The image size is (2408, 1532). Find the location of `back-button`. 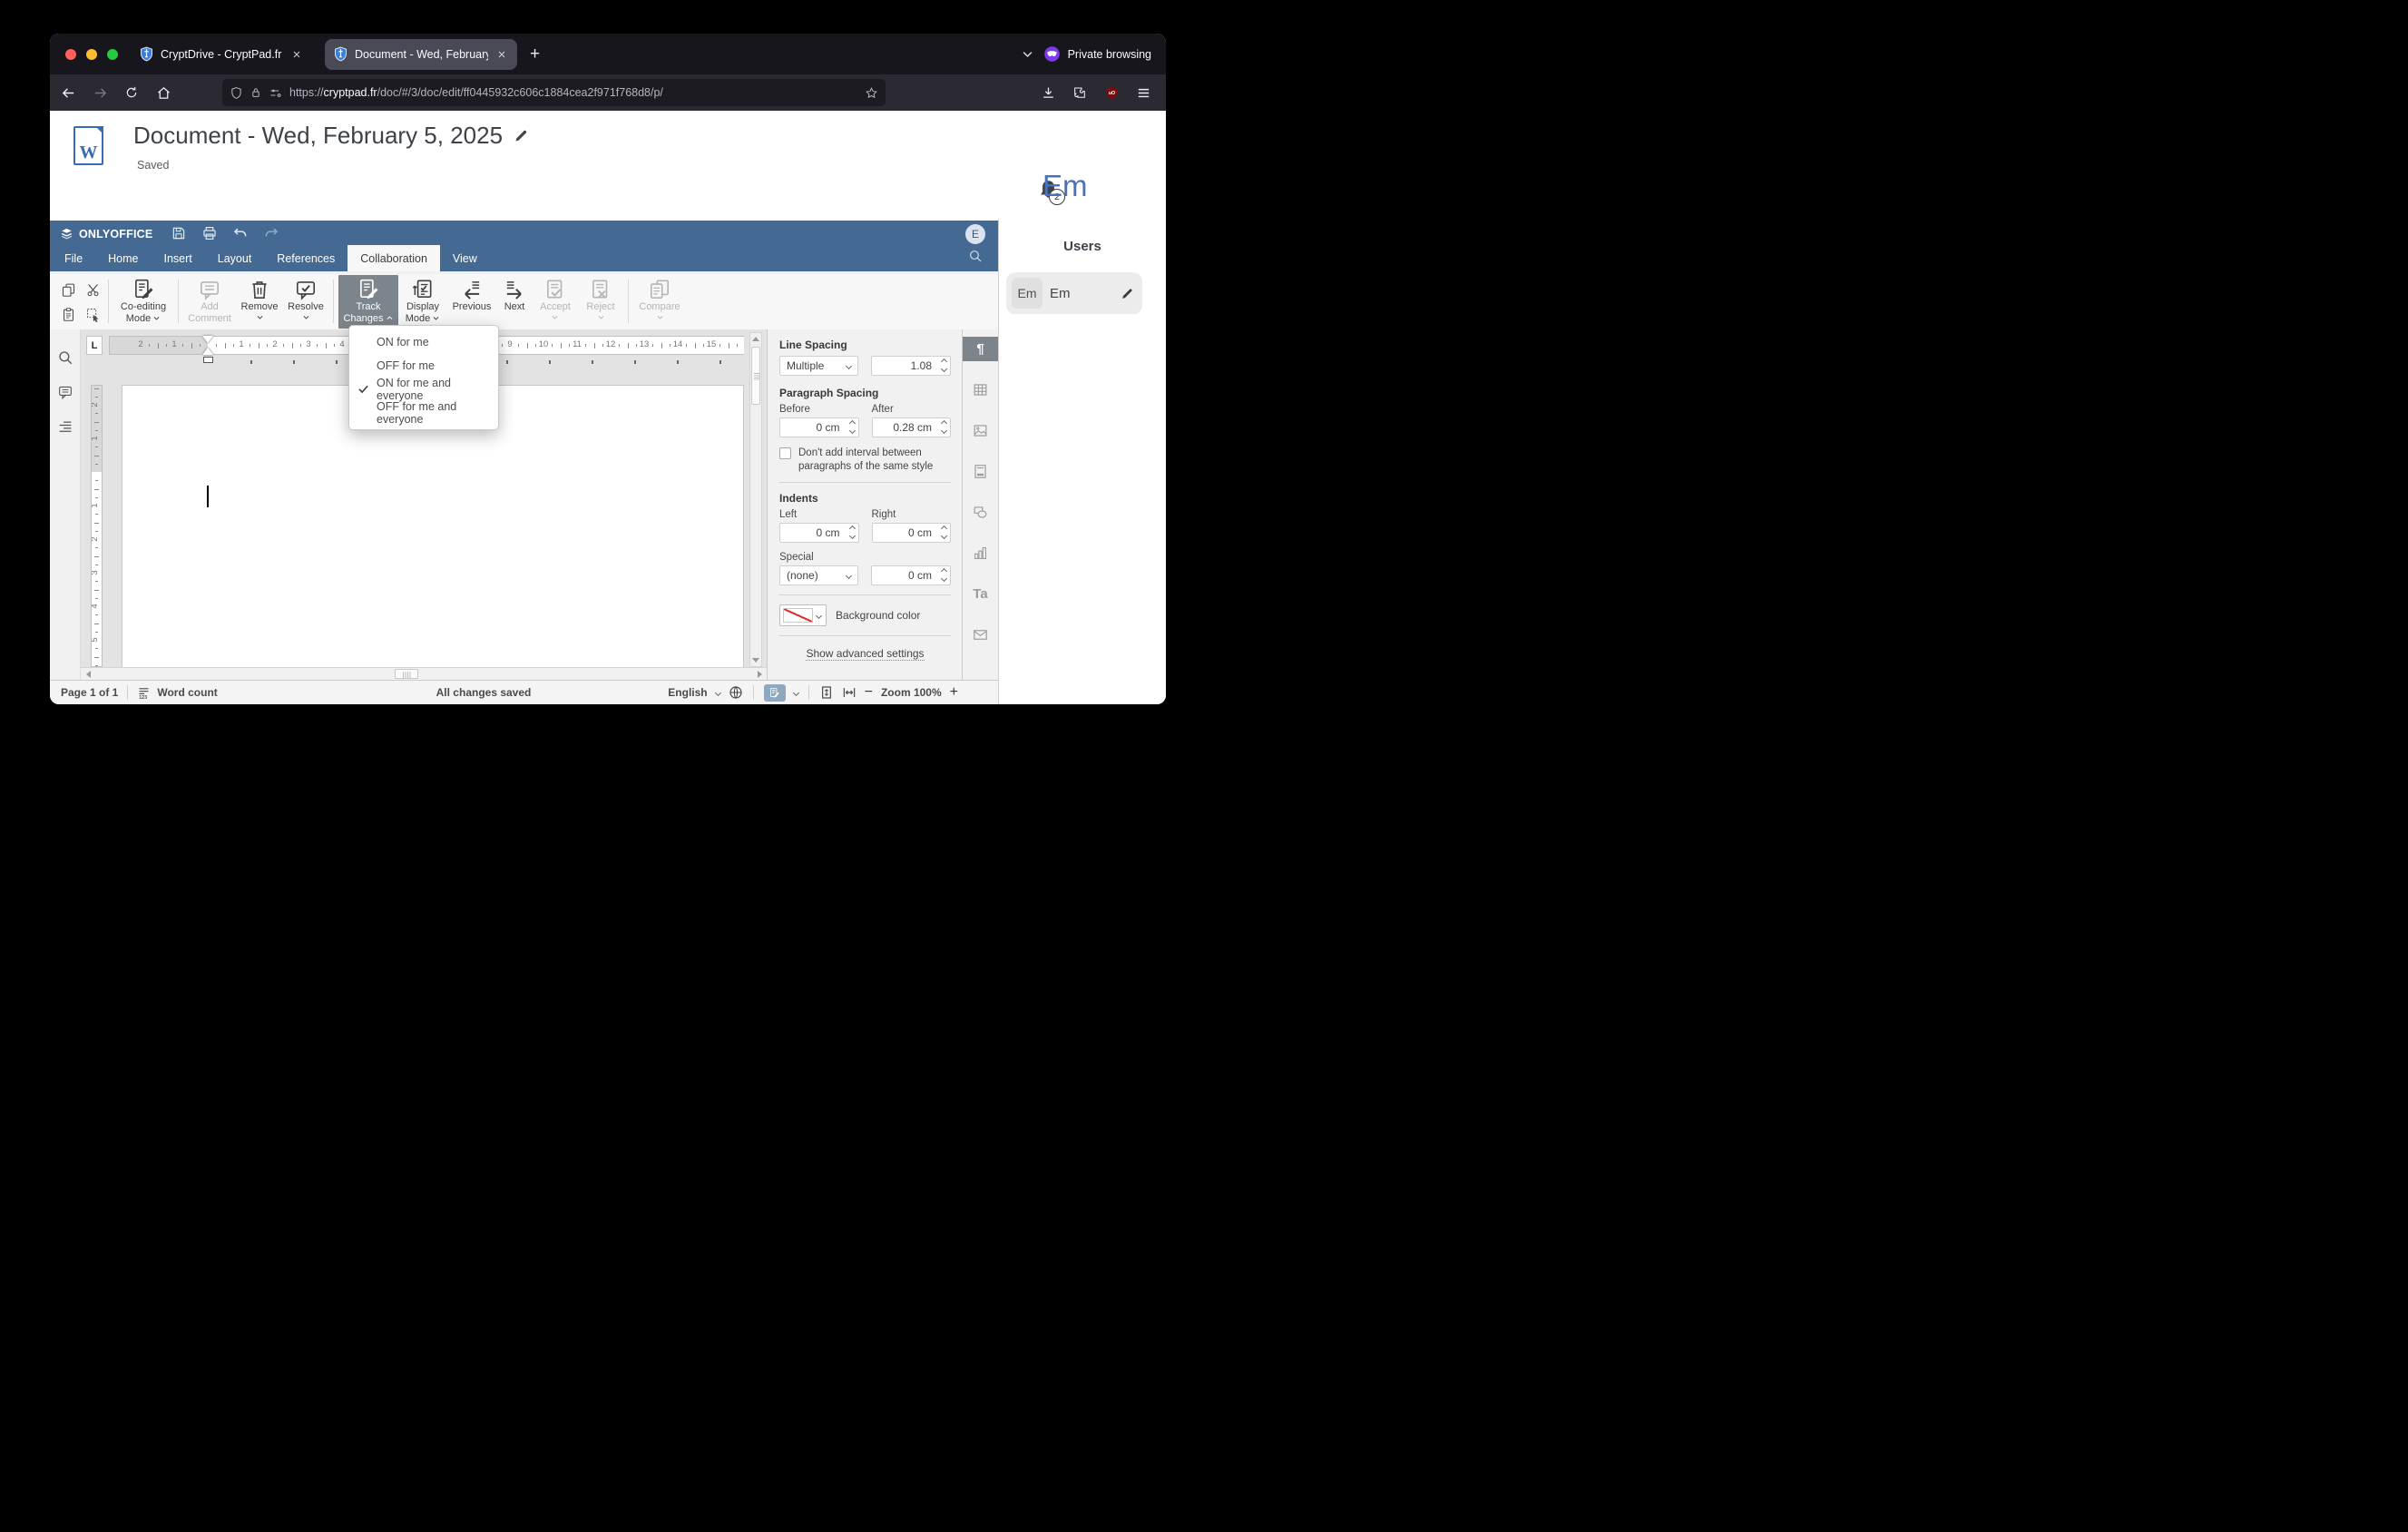

back-button is located at coordinates (68, 92).